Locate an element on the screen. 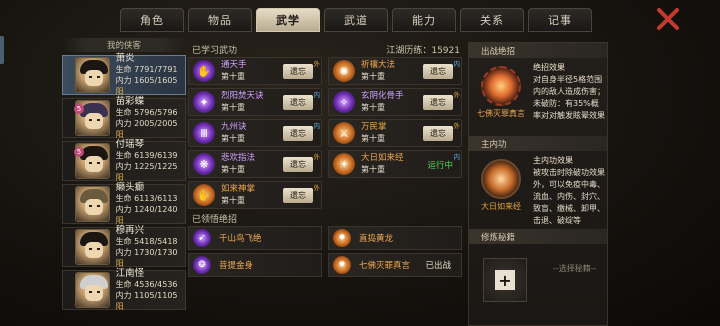  skill-name: 祈禳大法 is located at coordinates (378, 65).